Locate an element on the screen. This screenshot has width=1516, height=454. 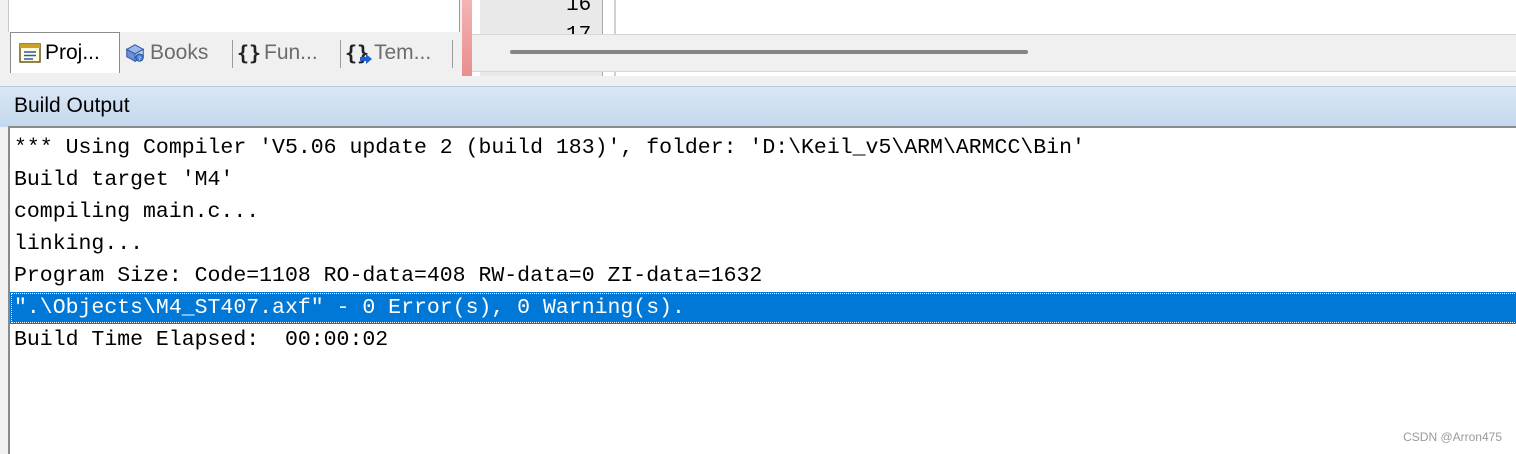
watermark: CSDN @Arron475 is located at coordinates (1452, 437).